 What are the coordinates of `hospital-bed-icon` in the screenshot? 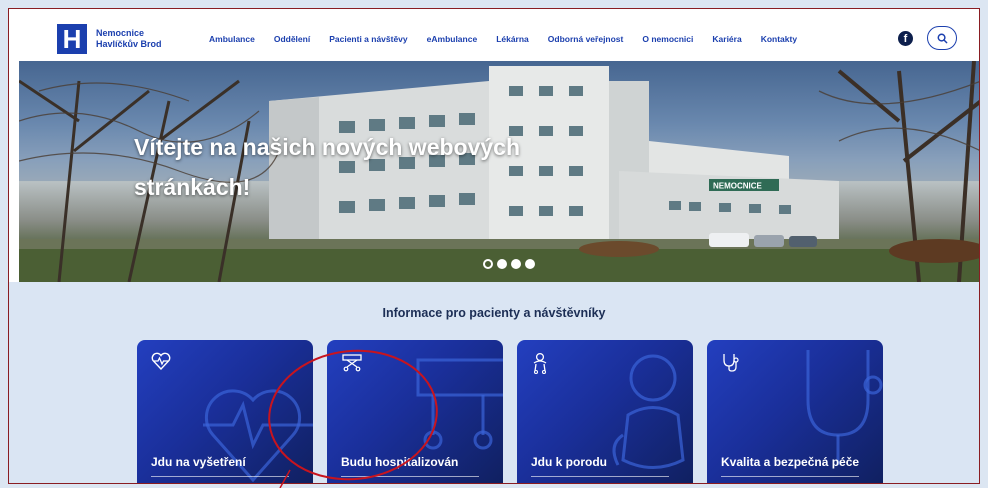 It's located at (352, 363).